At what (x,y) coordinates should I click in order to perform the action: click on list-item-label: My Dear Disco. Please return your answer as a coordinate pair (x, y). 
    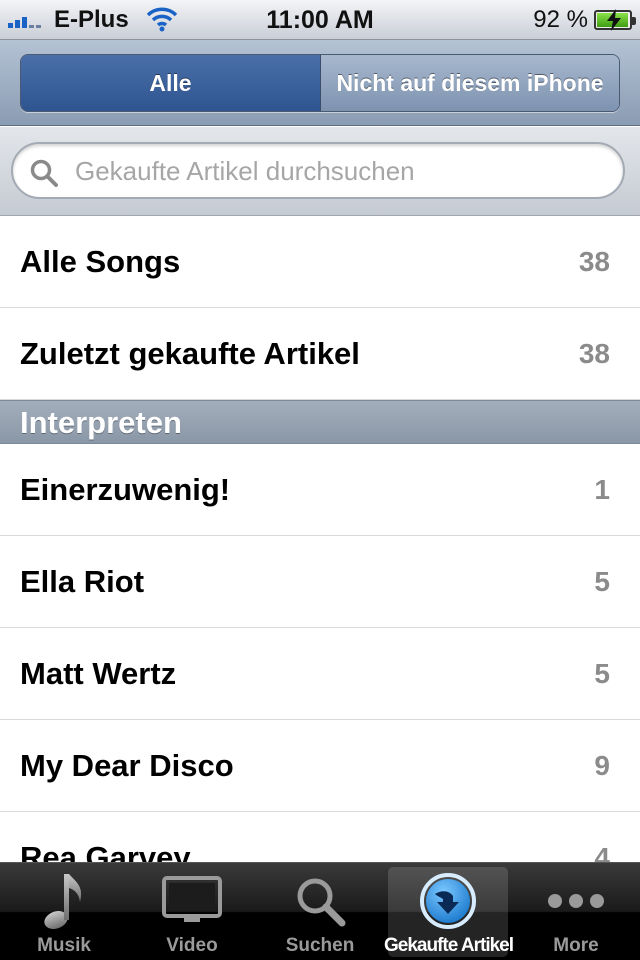
    Looking at the image, I should click on (127, 765).